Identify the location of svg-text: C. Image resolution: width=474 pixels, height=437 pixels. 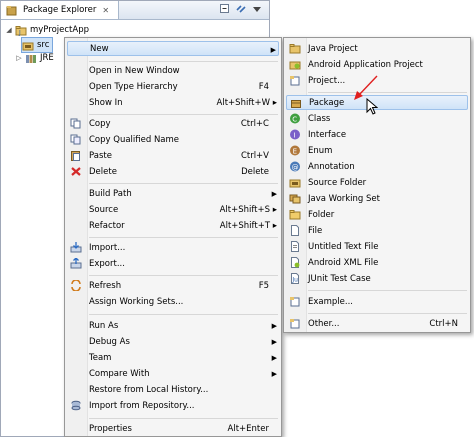
(294, 119).